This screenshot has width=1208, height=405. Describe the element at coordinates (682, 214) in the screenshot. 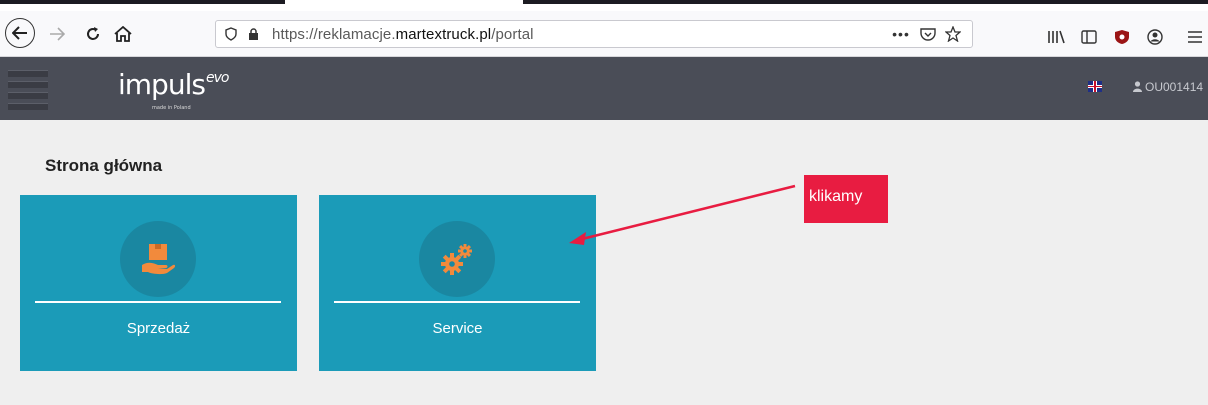

I see `annotation-arrow` at that location.